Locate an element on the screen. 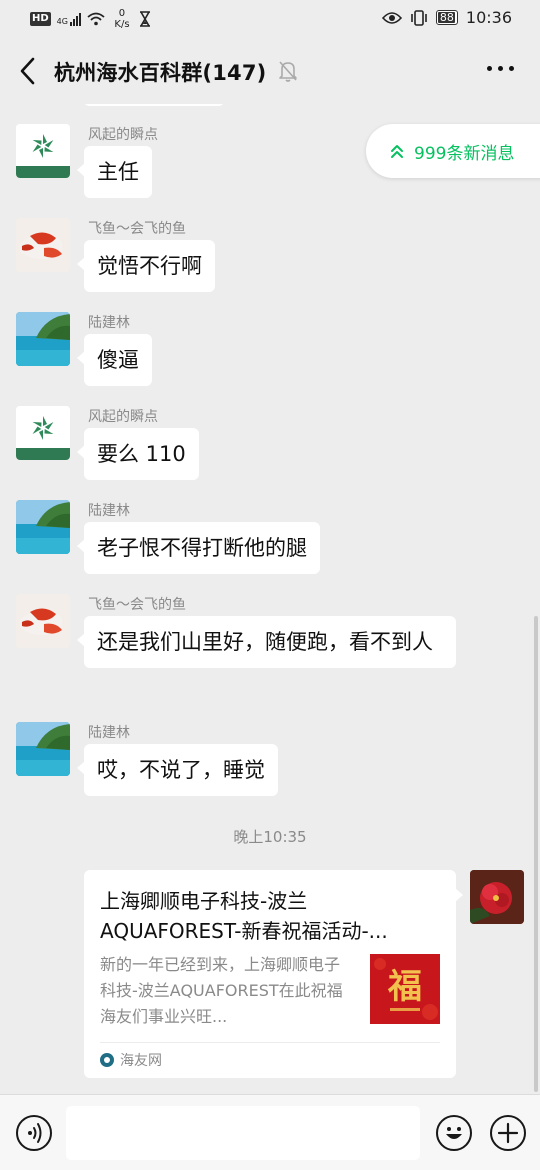 The height and width of the screenshot is (1170, 540). message-bubble: 主任 is located at coordinates (114, 172).